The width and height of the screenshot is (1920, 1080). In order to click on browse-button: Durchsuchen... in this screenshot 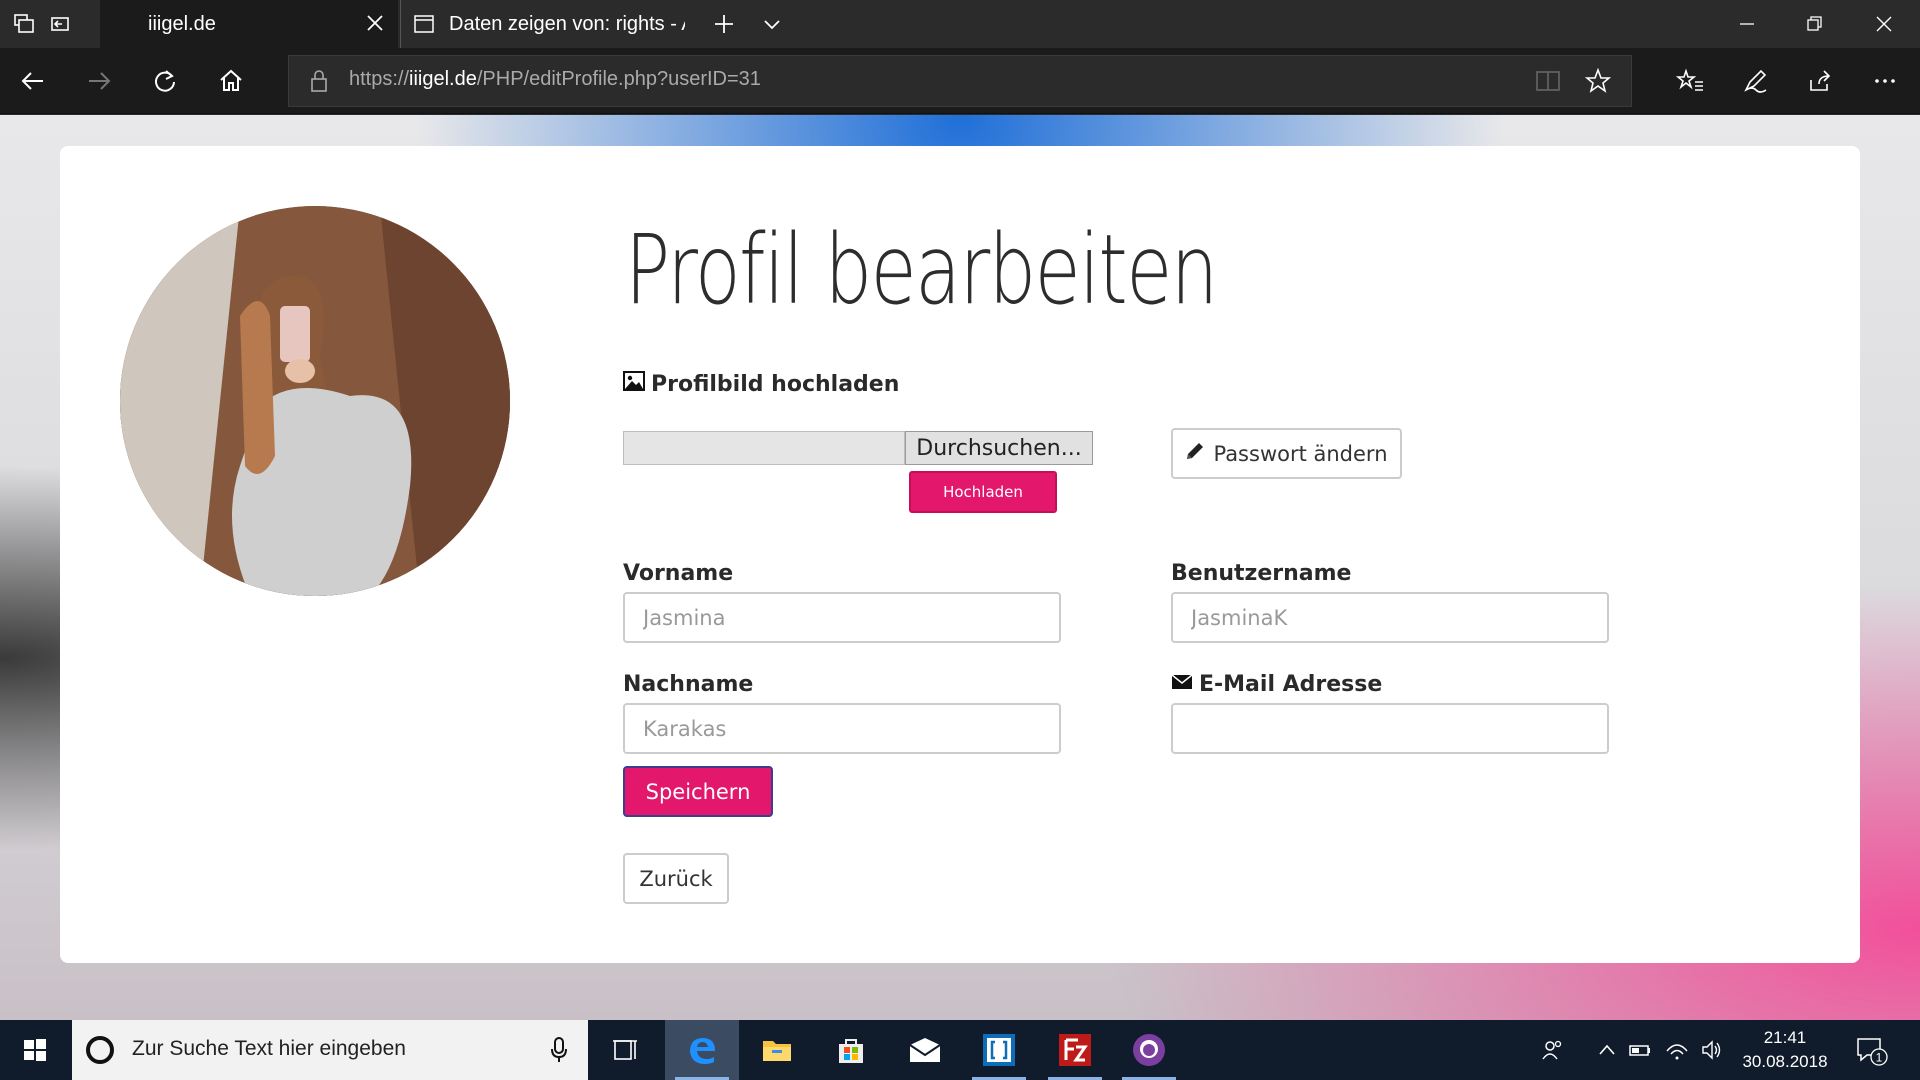, I will do `click(999, 448)`.